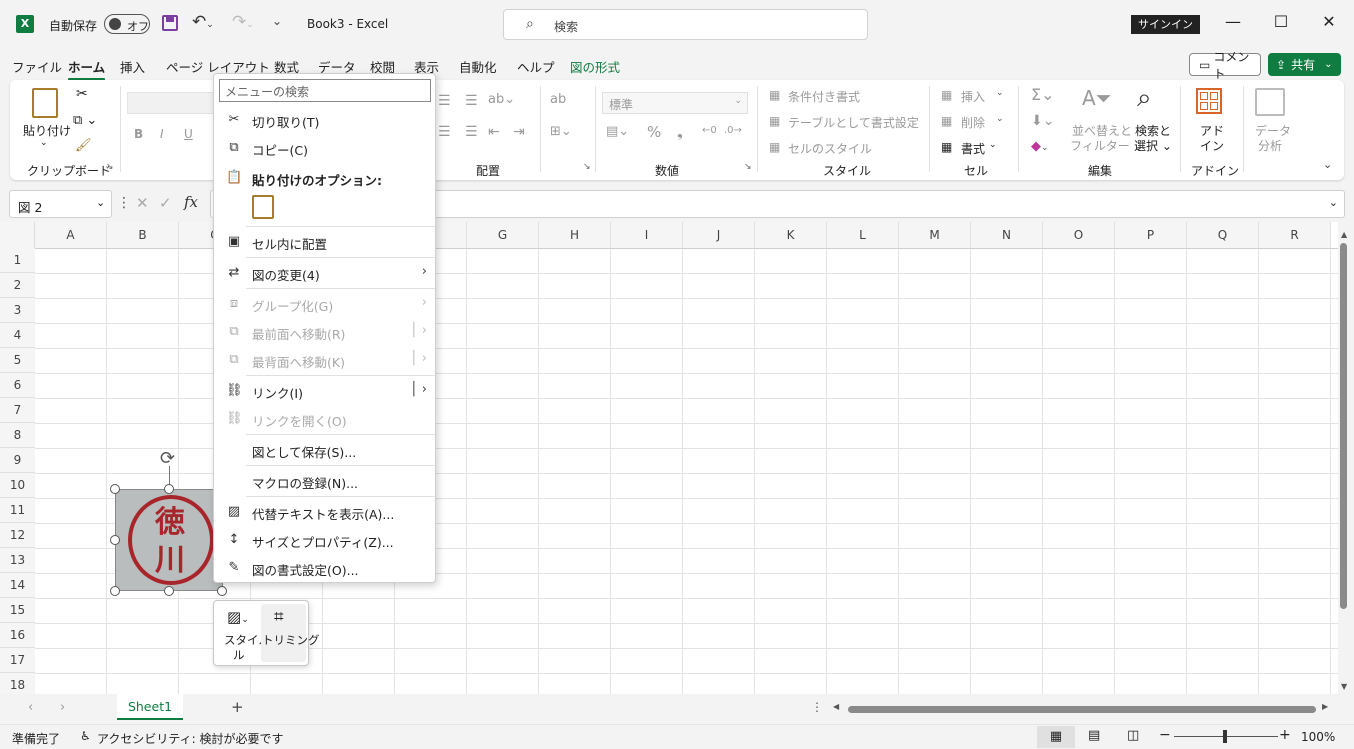 This screenshot has height=749, width=1354. Describe the element at coordinates (946, 95) in the screenshot. I see `insert-cells-icon: ▦` at that location.